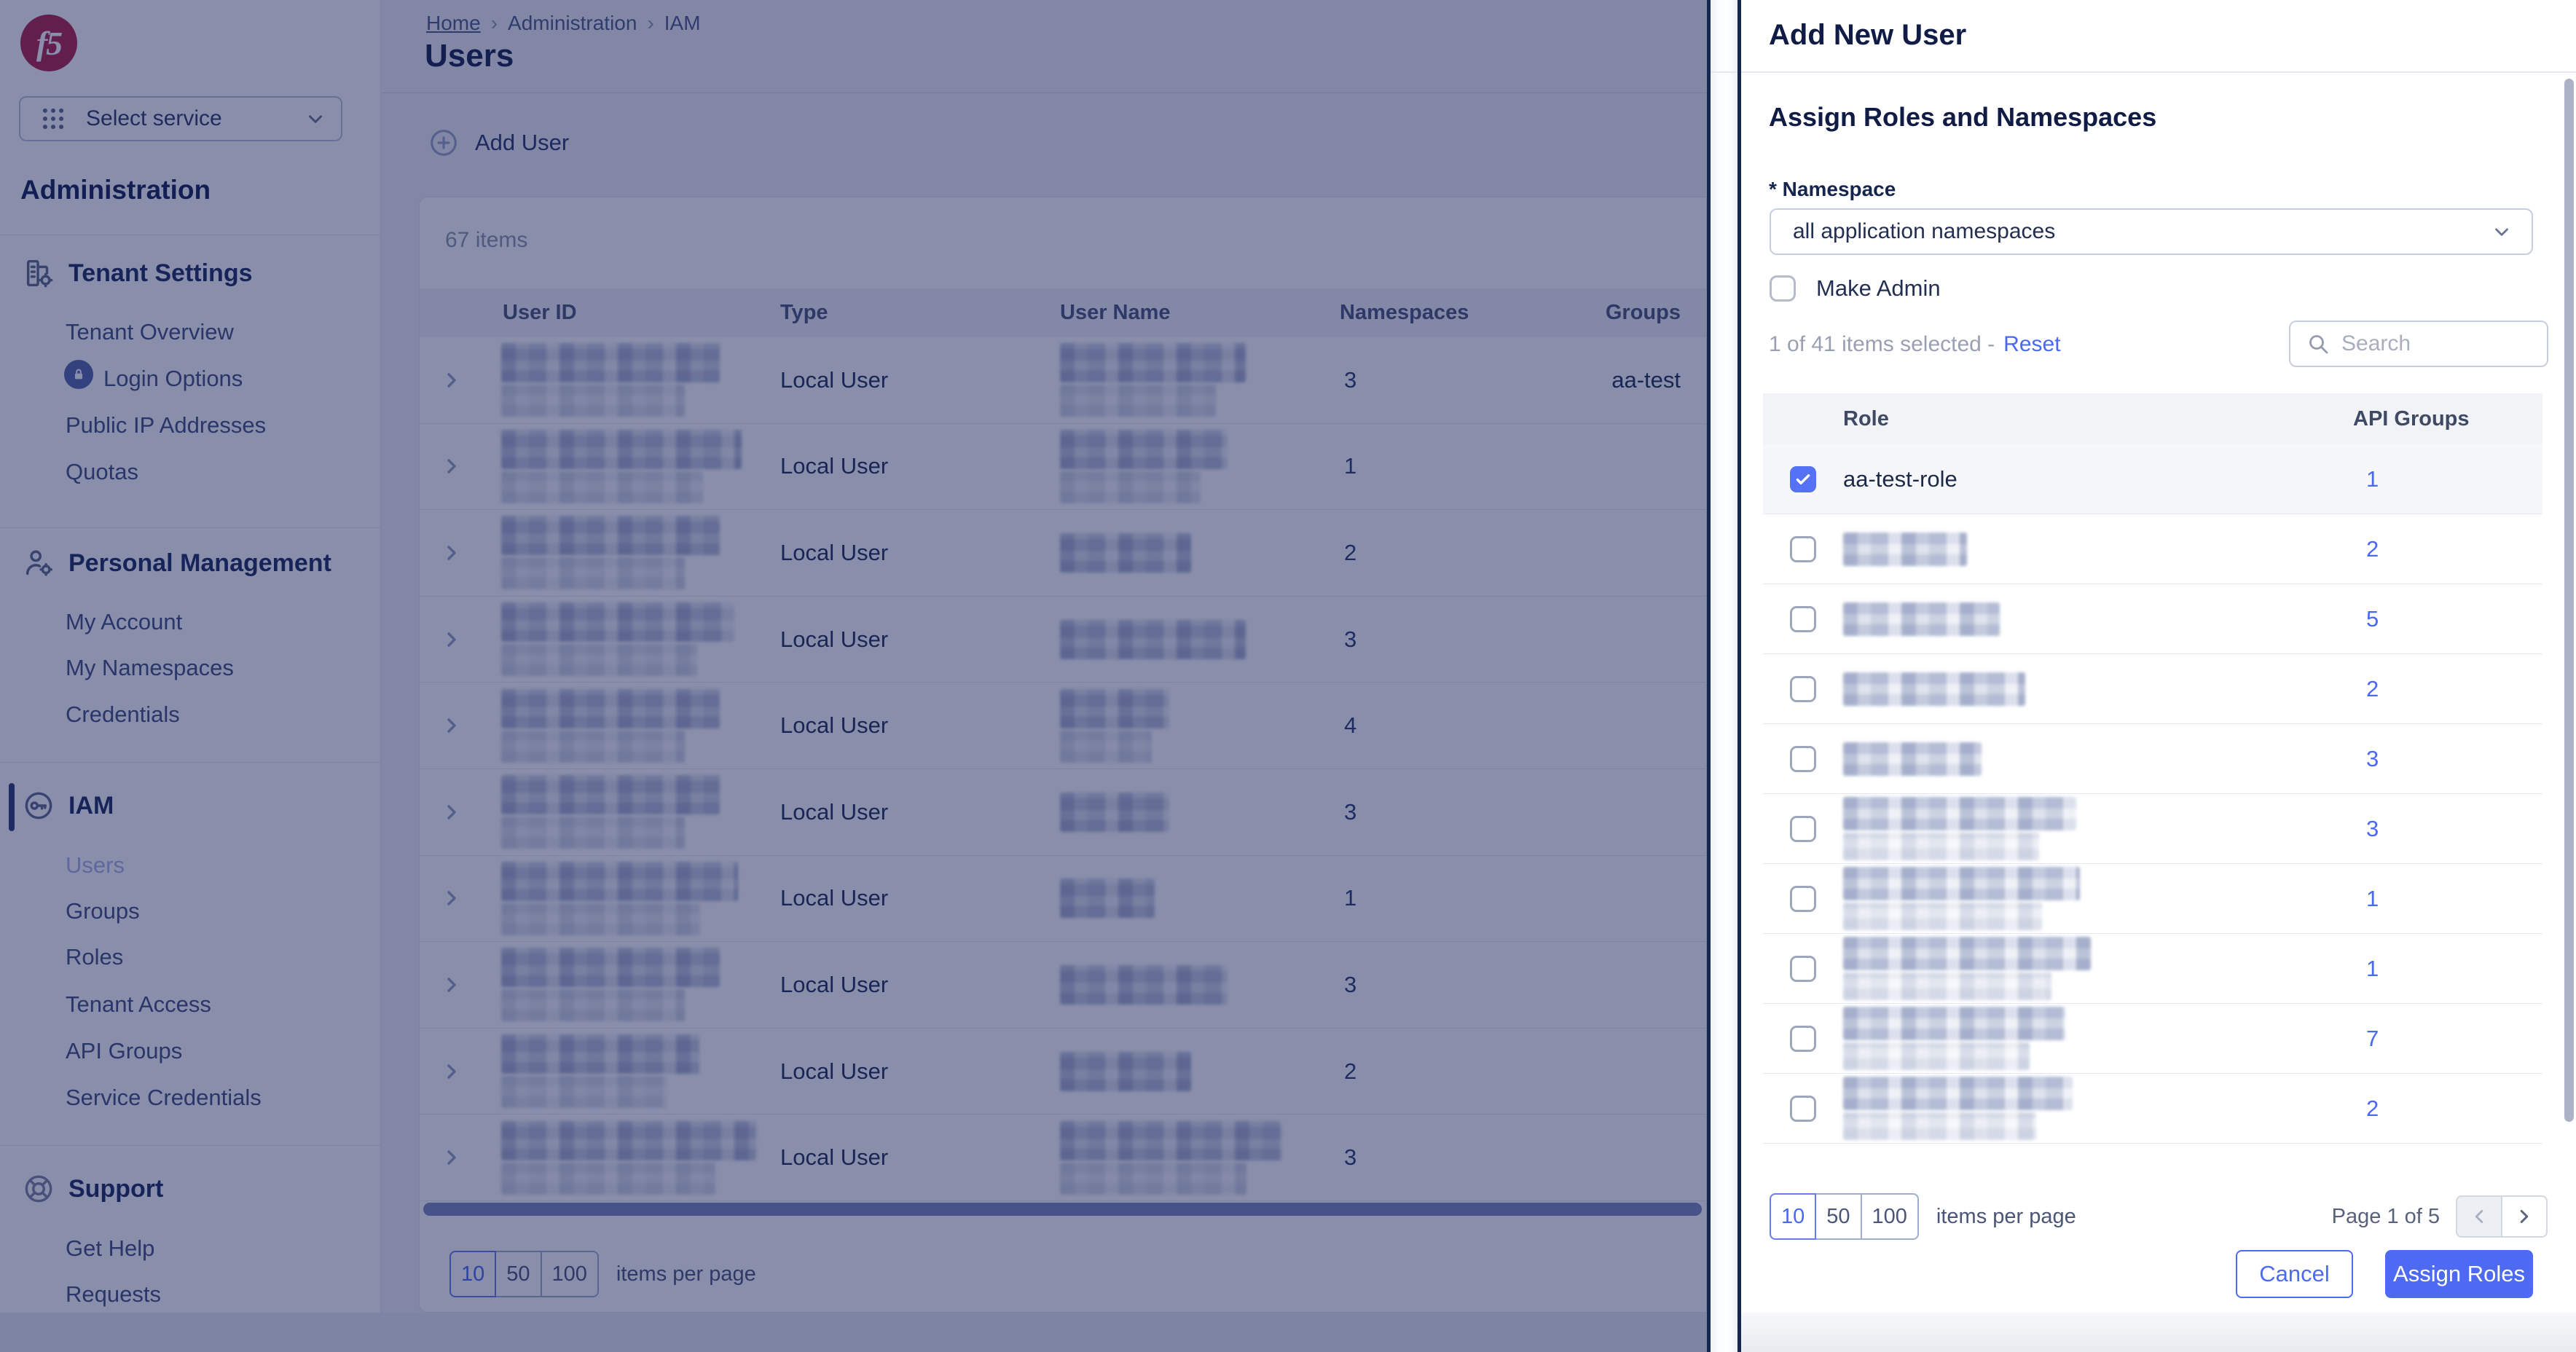 This screenshot has height=1352, width=2576. I want to click on selection-row: 1 of 41 items selected - Reset, so click(2158, 345).